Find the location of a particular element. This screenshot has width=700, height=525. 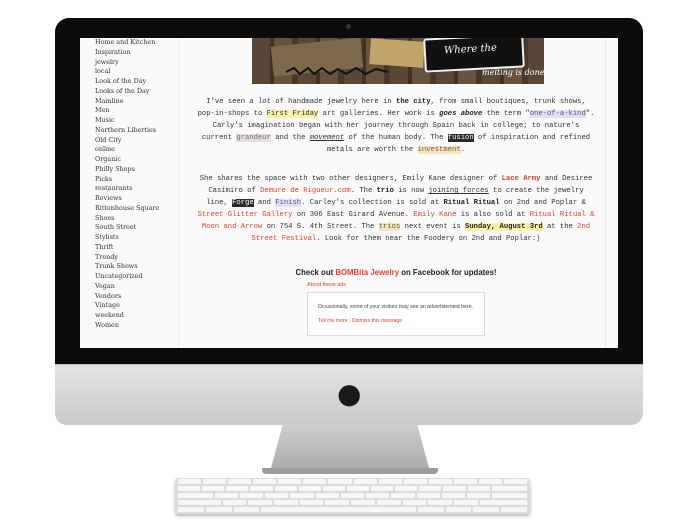

sidebar-item: Shoes is located at coordinates (136, 219).